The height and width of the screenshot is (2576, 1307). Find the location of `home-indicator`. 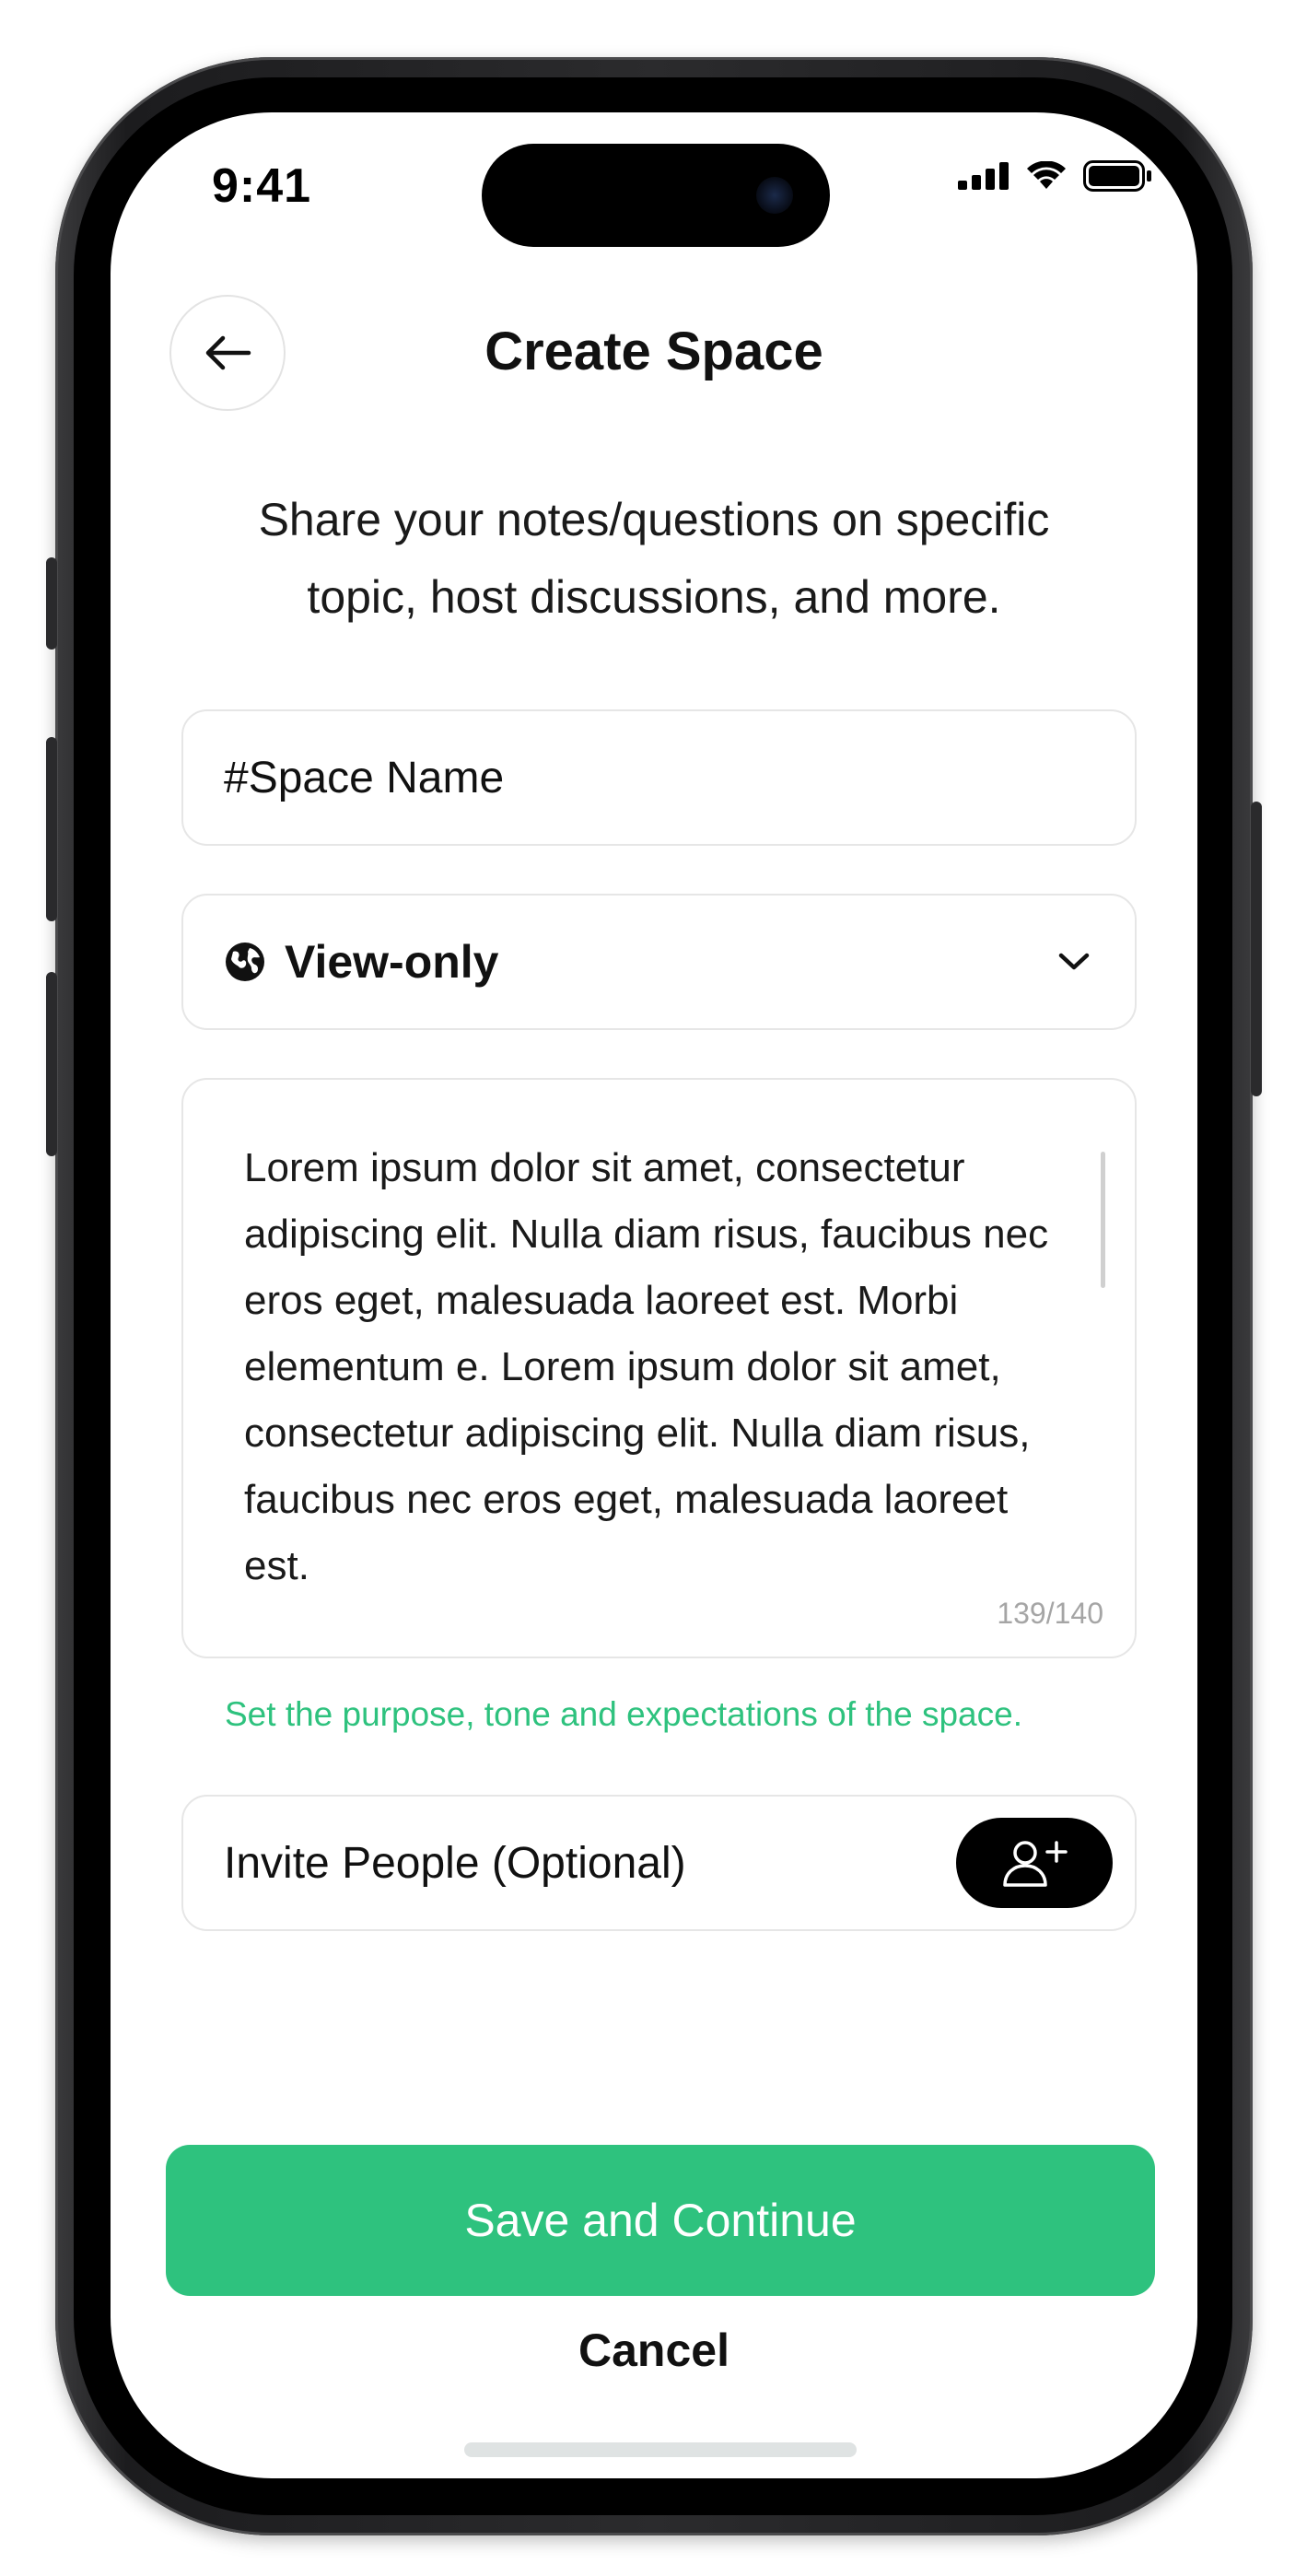

home-indicator is located at coordinates (660, 2449).